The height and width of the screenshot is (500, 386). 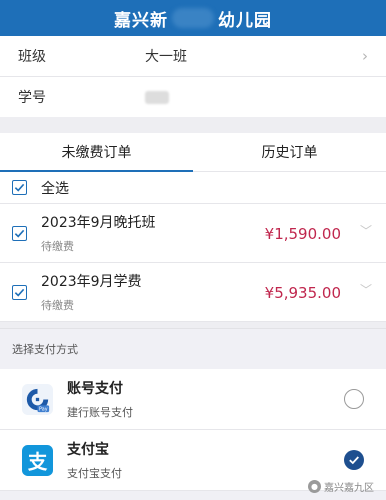 What do you see at coordinates (32, 98) in the screenshot?
I see `student-number-label: 学号` at bounding box center [32, 98].